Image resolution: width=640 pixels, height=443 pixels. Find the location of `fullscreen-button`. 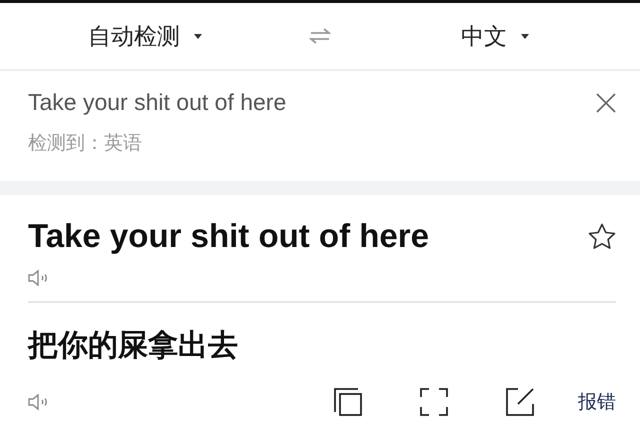

fullscreen-button is located at coordinates (434, 402).